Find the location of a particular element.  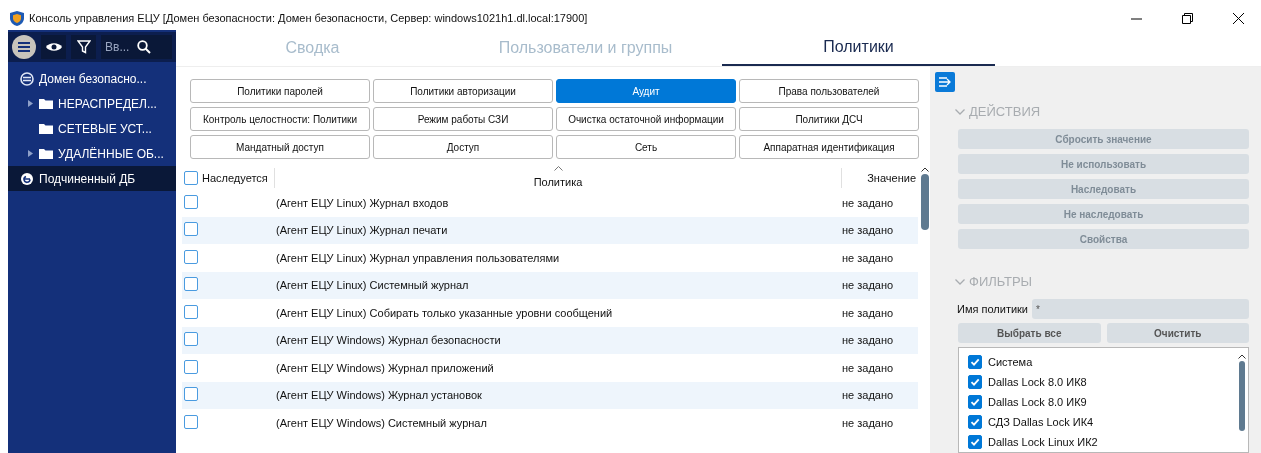

field-label: Имя политики is located at coordinates (993, 309).